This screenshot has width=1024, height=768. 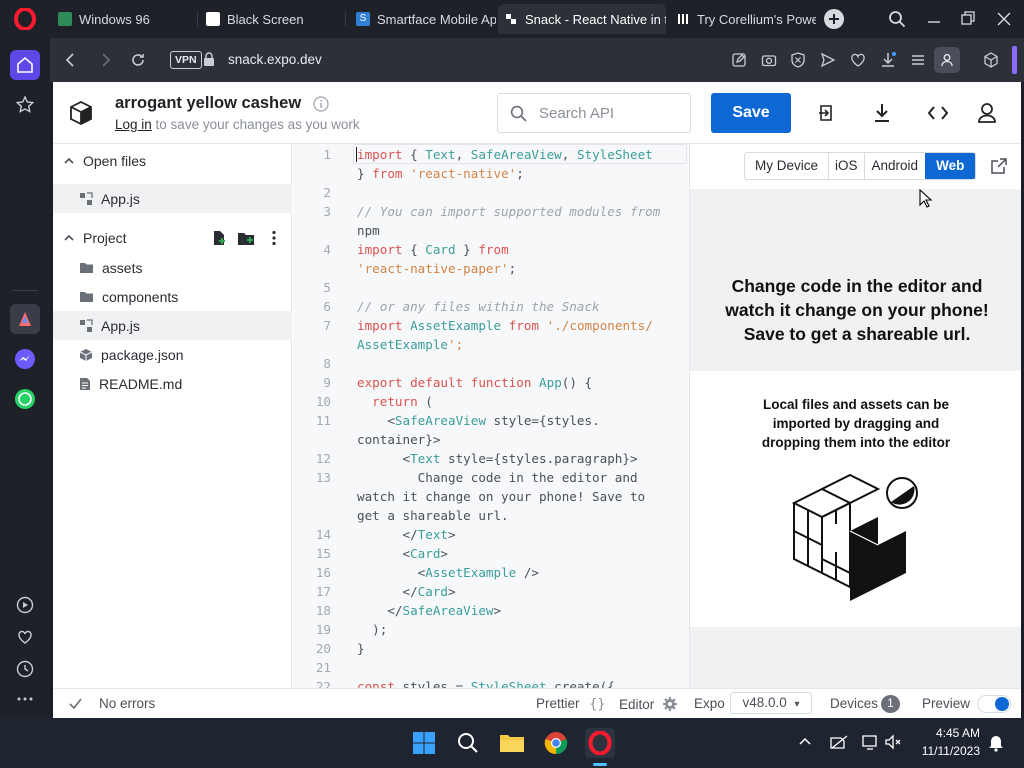 What do you see at coordinates (81, 113) in the screenshot?
I see `snack-logo-icon` at bounding box center [81, 113].